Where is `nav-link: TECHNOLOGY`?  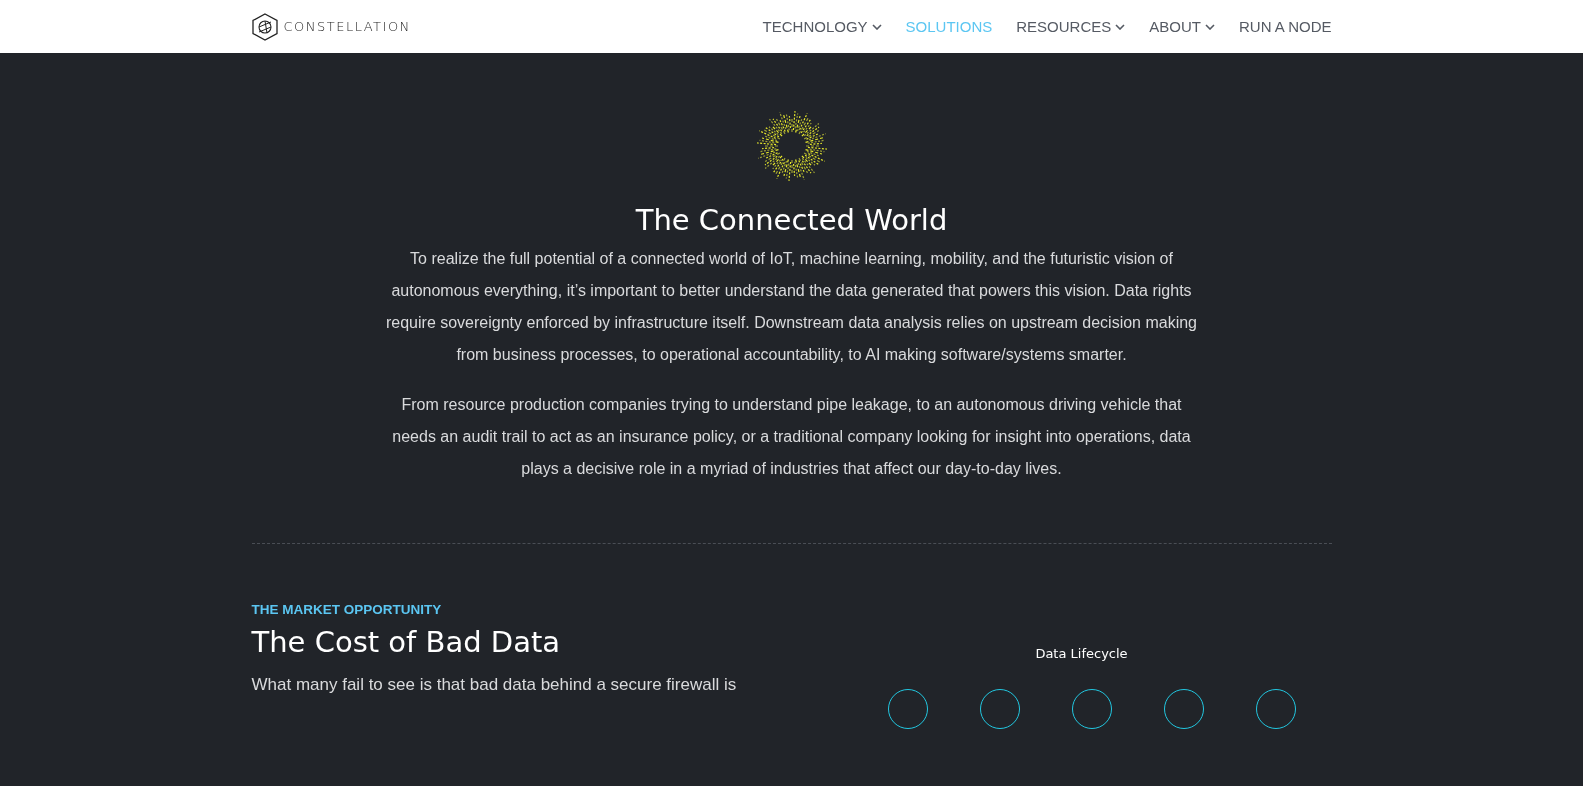 nav-link: TECHNOLOGY is located at coordinates (822, 26).